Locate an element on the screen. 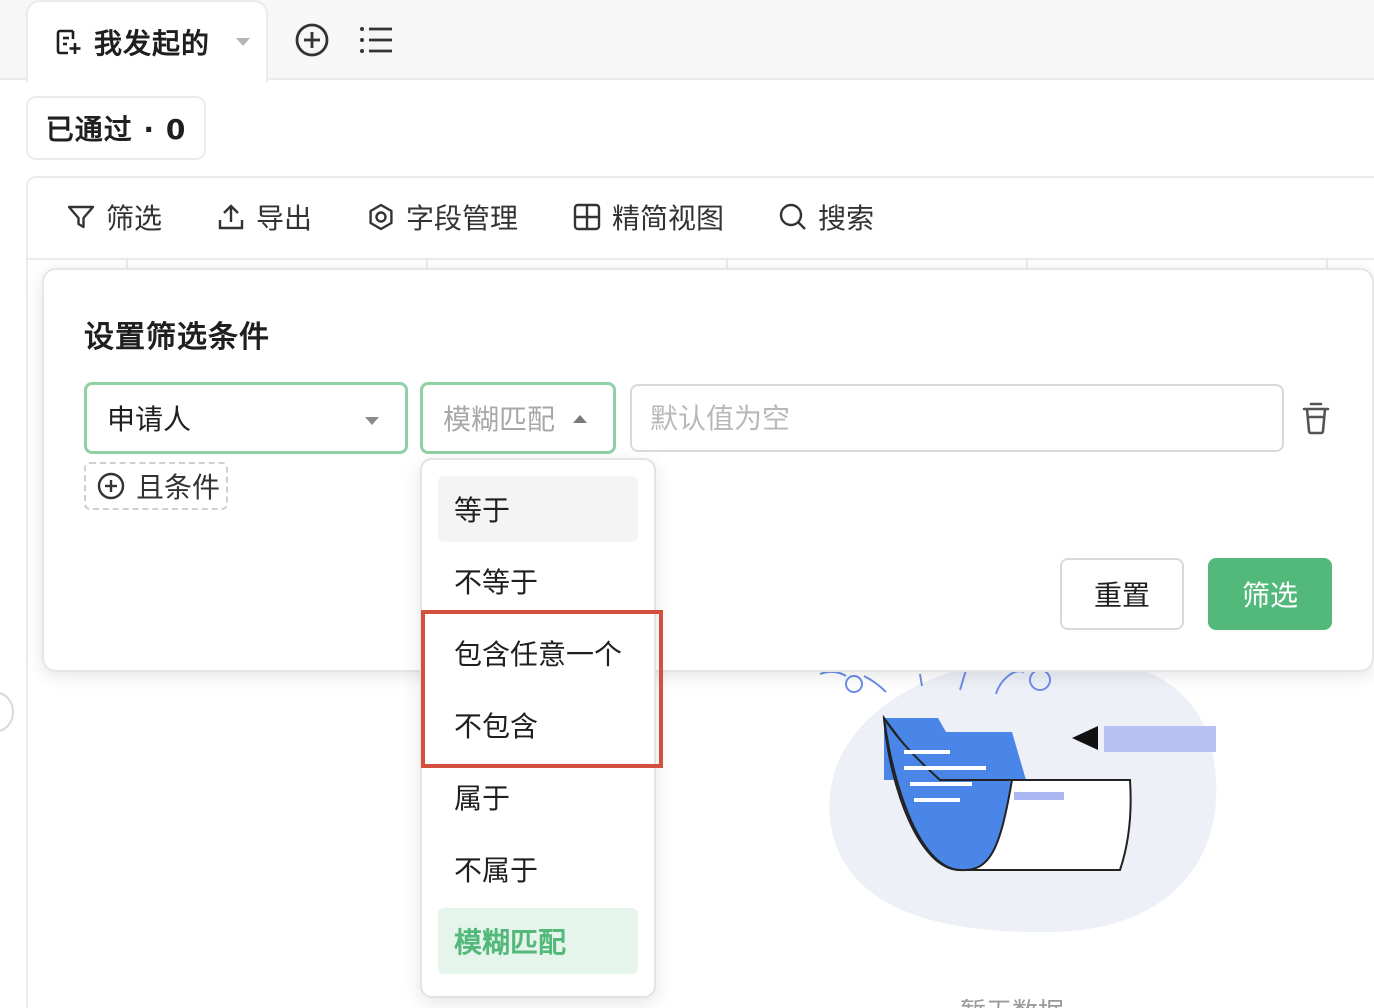 Image resolution: width=1374 pixels, height=1008 pixels. status-filter-approved: 已通过 · 0 is located at coordinates (116, 128).